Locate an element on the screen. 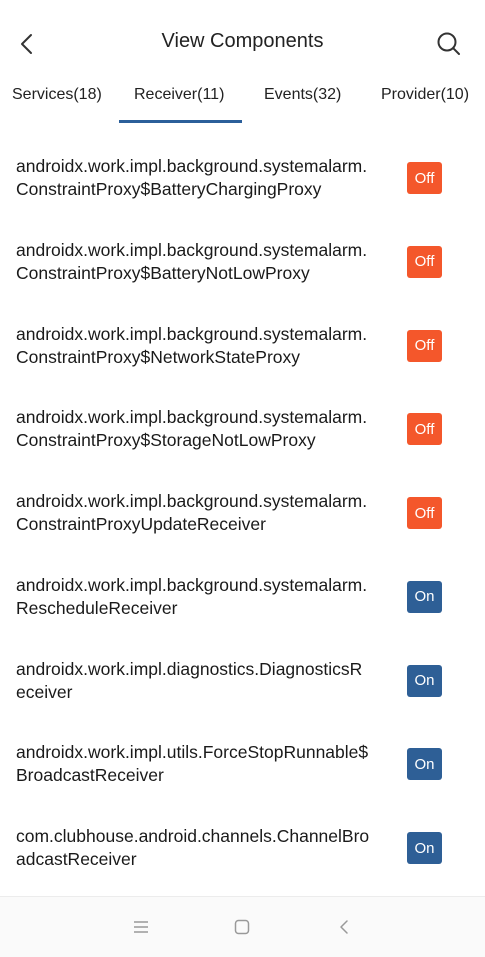 The width and height of the screenshot is (485, 957). nav-home-button is located at coordinates (242, 927).